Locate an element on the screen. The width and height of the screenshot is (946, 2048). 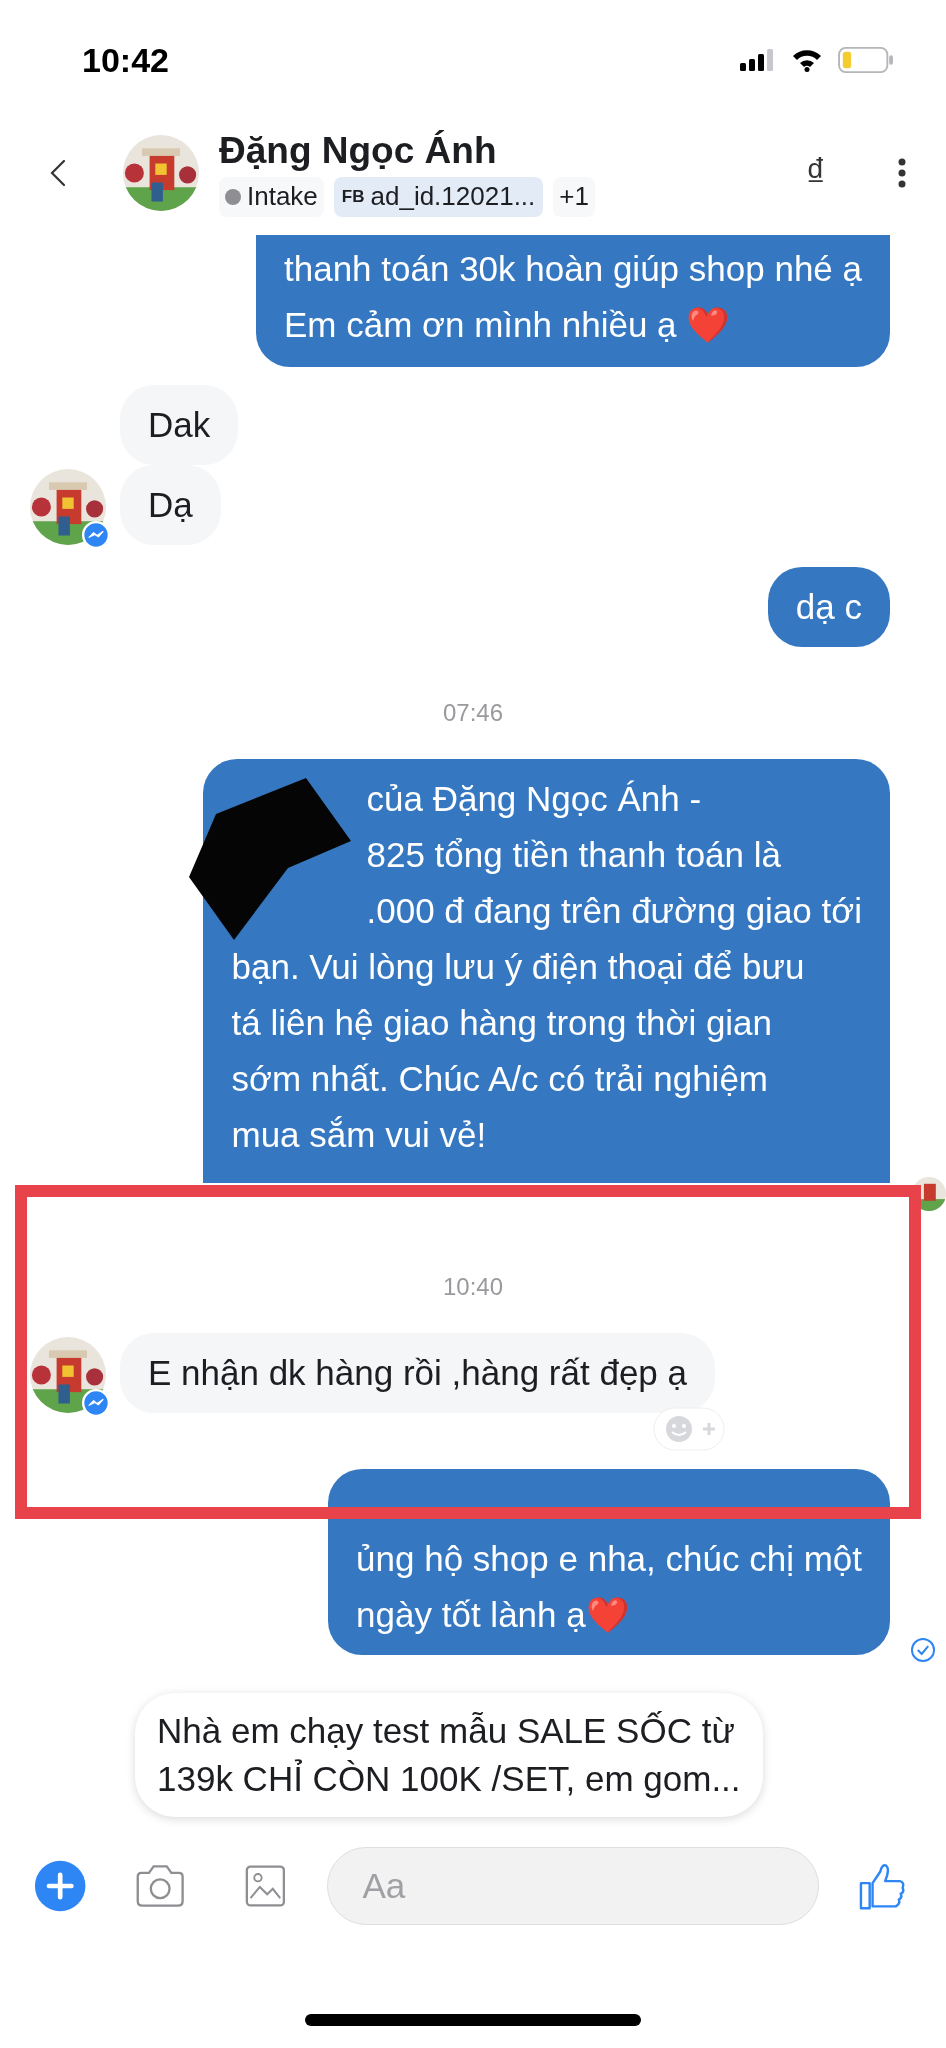
message-text: Em cảm ơn mình nhiều ạ ❤ is located at coordinates (508, 325).